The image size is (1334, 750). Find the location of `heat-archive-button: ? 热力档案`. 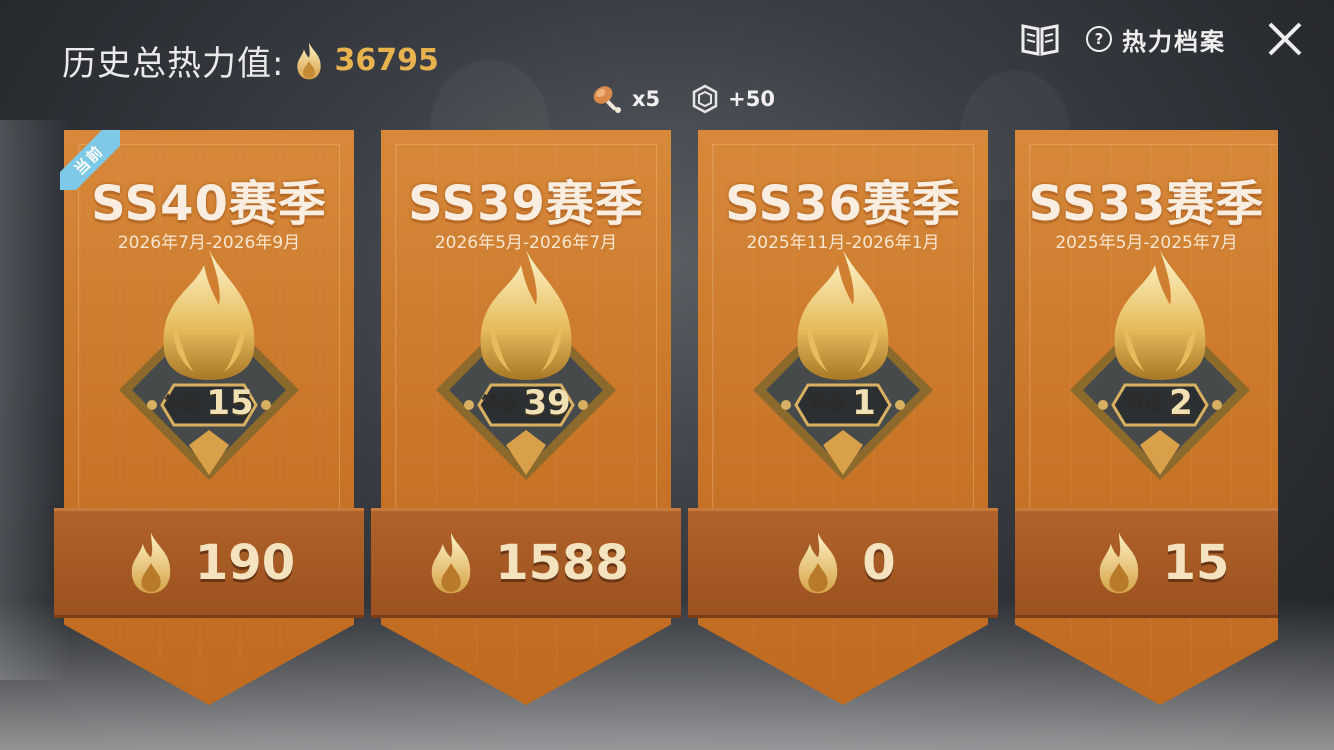

heat-archive-button: ? 热力档案 is located at coordinates (1156, 39).